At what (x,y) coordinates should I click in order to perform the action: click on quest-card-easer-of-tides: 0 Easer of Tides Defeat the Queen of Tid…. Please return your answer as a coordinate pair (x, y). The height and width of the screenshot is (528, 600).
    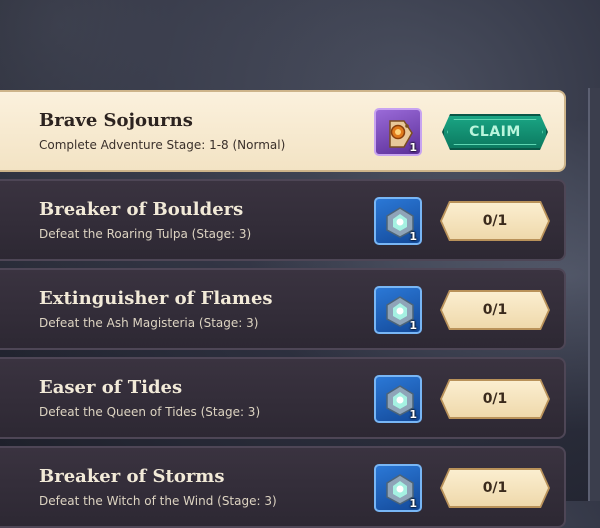
    Looking at the image, I should click on (283, 398).